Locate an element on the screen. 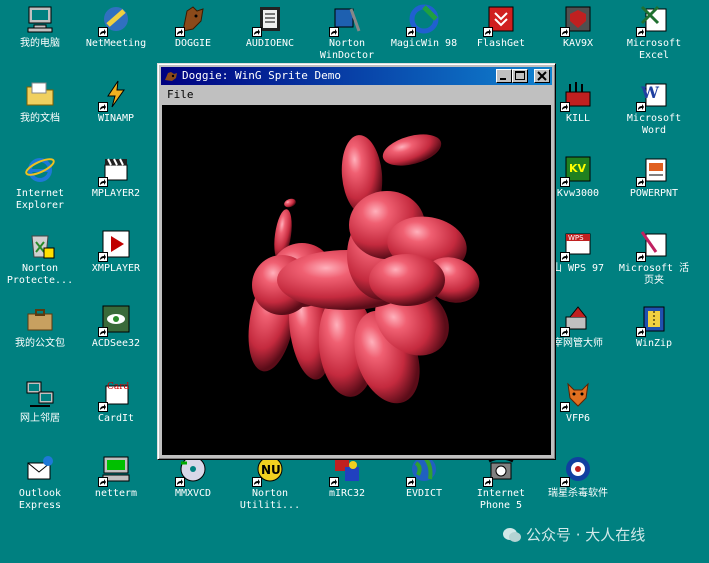 The image size is (709, 563). fox-icon is located at coordinates (577, 395).